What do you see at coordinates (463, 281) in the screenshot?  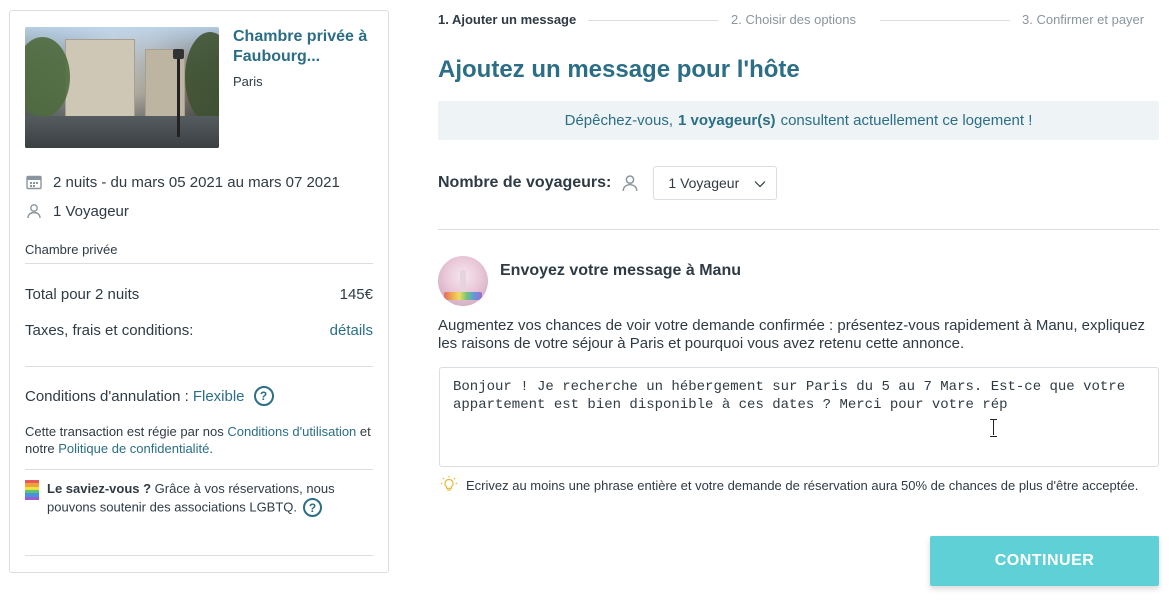 I see `host-avatar` at bounding box center [463, 281].